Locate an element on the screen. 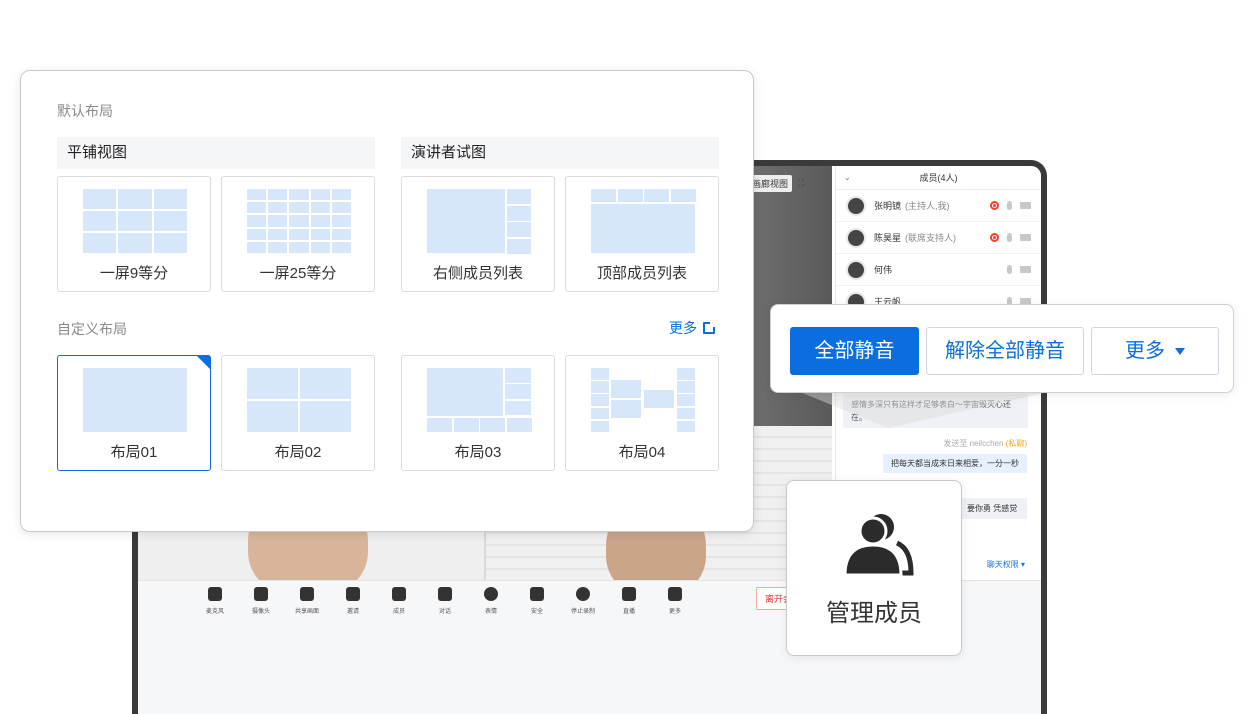 The width and height of the screenshot is (1254, 714). layout-card-custom-01: 布局01 is located at coordinates (134, 413).